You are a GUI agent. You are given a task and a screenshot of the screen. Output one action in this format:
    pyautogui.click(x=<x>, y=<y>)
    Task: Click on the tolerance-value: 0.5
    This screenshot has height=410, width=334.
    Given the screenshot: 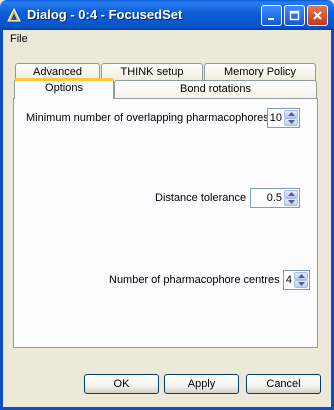 What is the action you would take?
    pyautogui.click(x=274, y=198)
    